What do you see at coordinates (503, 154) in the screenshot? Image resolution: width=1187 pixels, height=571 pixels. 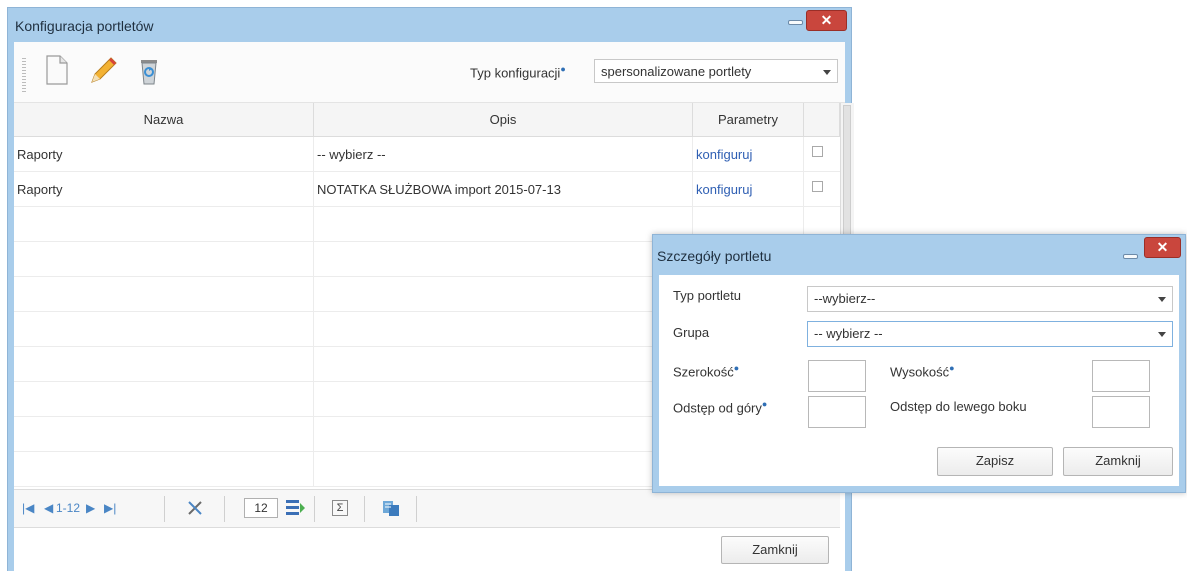 I see `cell-opis: -- wybierz --` at bounding box center [503, 154].